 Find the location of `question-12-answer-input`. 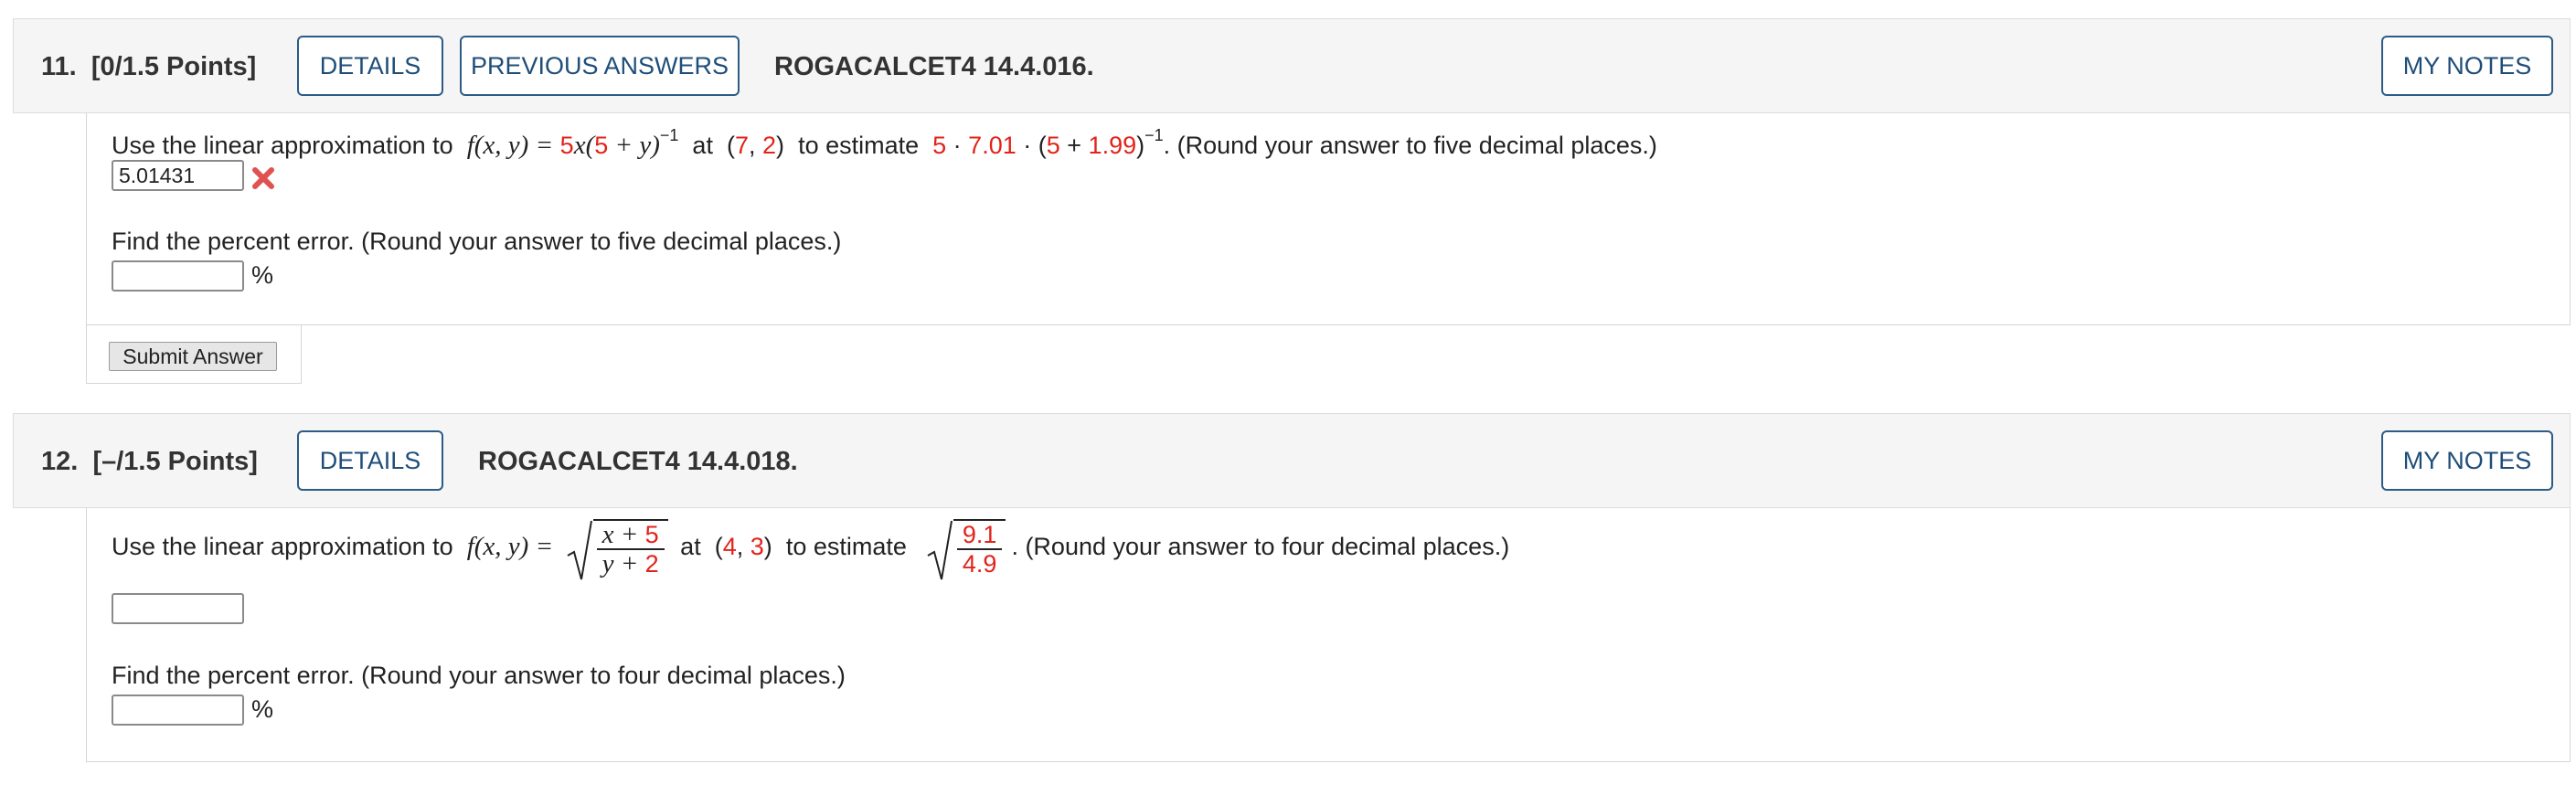

question-12-answer-input is located at coordinates (178, 609).